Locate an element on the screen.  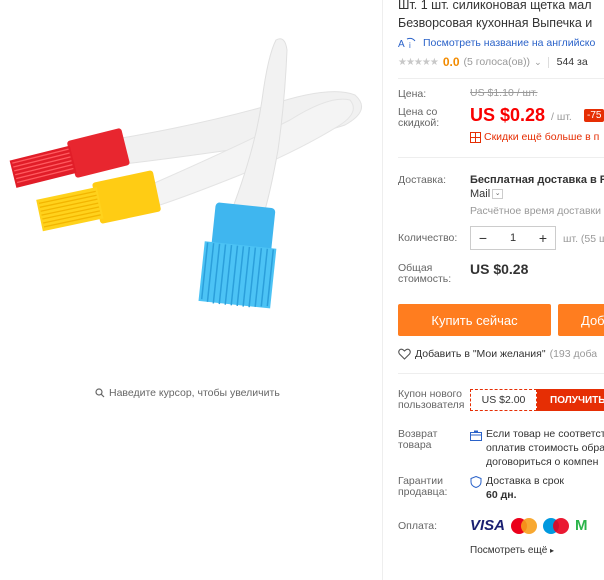
mastercard-icon is located at coordinates (524, 525).